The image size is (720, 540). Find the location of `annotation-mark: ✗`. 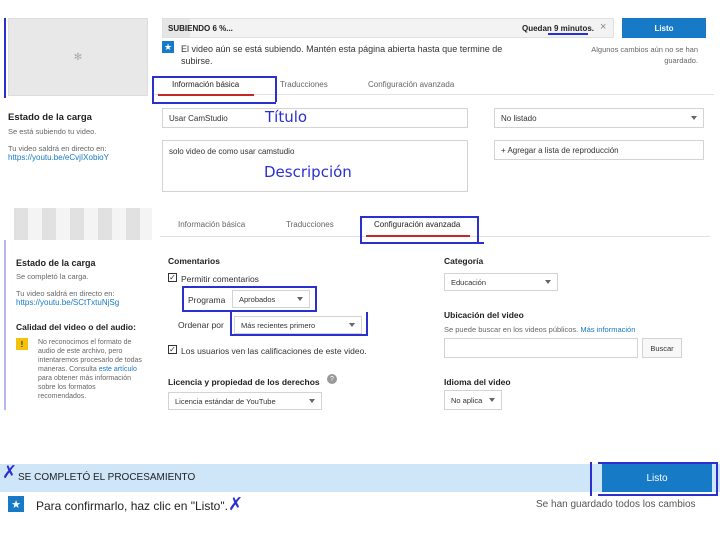

annotation-mark: ✗ is located at coordinates (236, 504).